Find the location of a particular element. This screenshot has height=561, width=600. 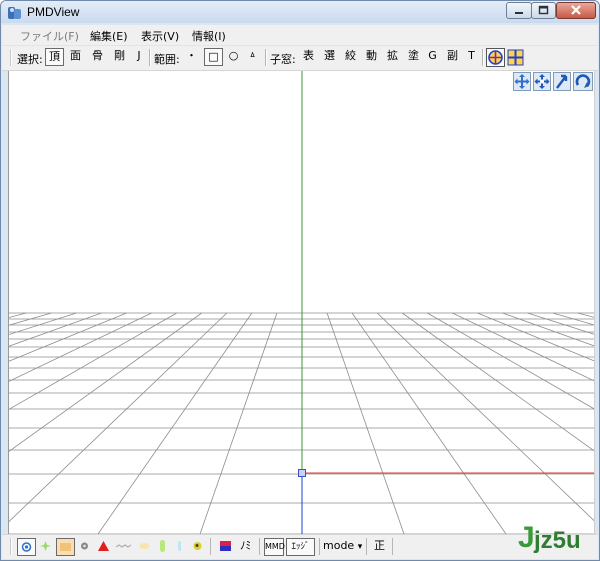

move-button is located at coordinates (542, 81).